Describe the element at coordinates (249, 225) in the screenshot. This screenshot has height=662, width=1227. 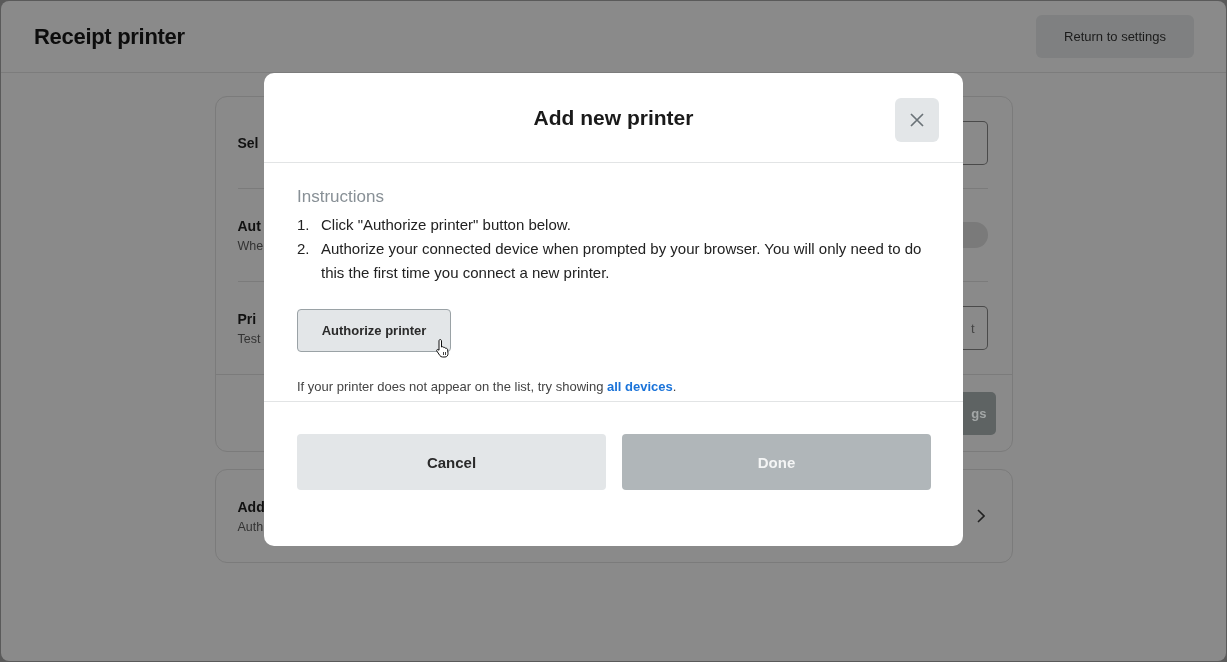
I see `row-label: Aut` at that location.